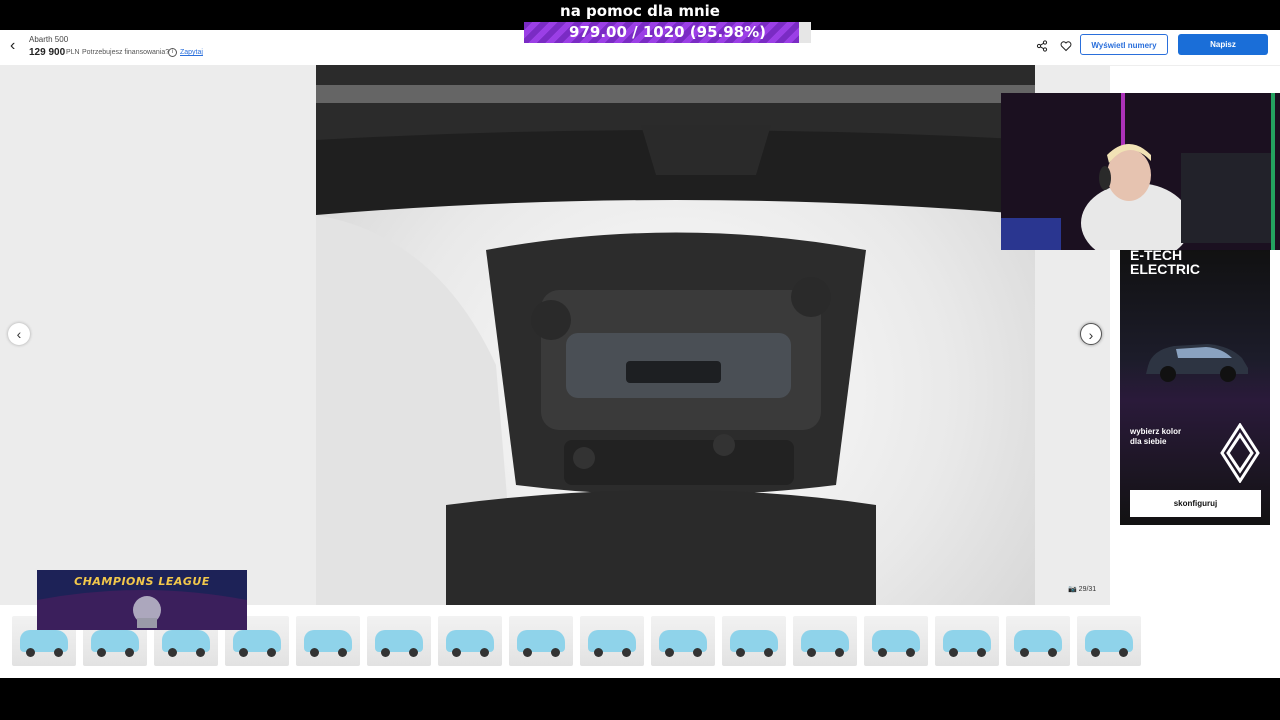  Describe the element at coordinates (1087, 589) in the screenshot. I see `photo-counter-text: 29/31` at that location.